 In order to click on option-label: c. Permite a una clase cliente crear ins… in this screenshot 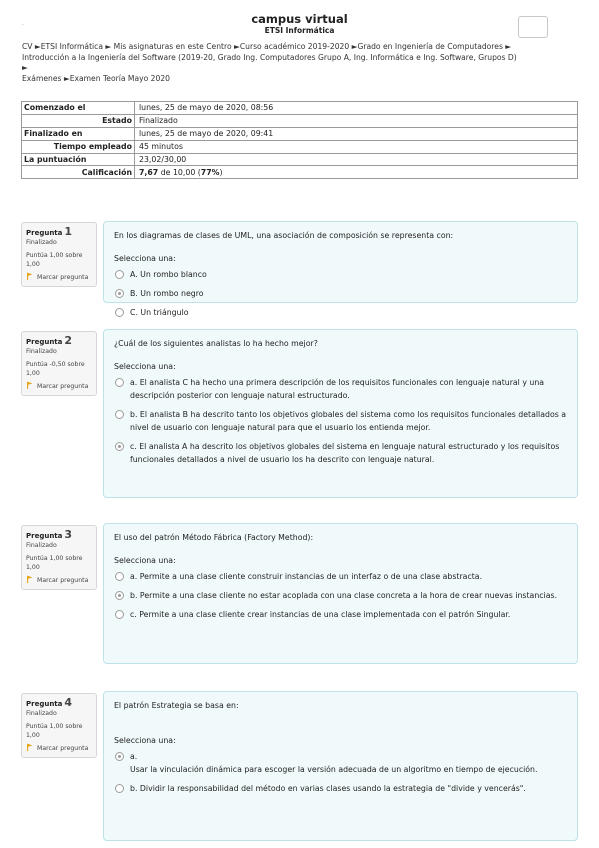, I will do `click(320, 614)`.